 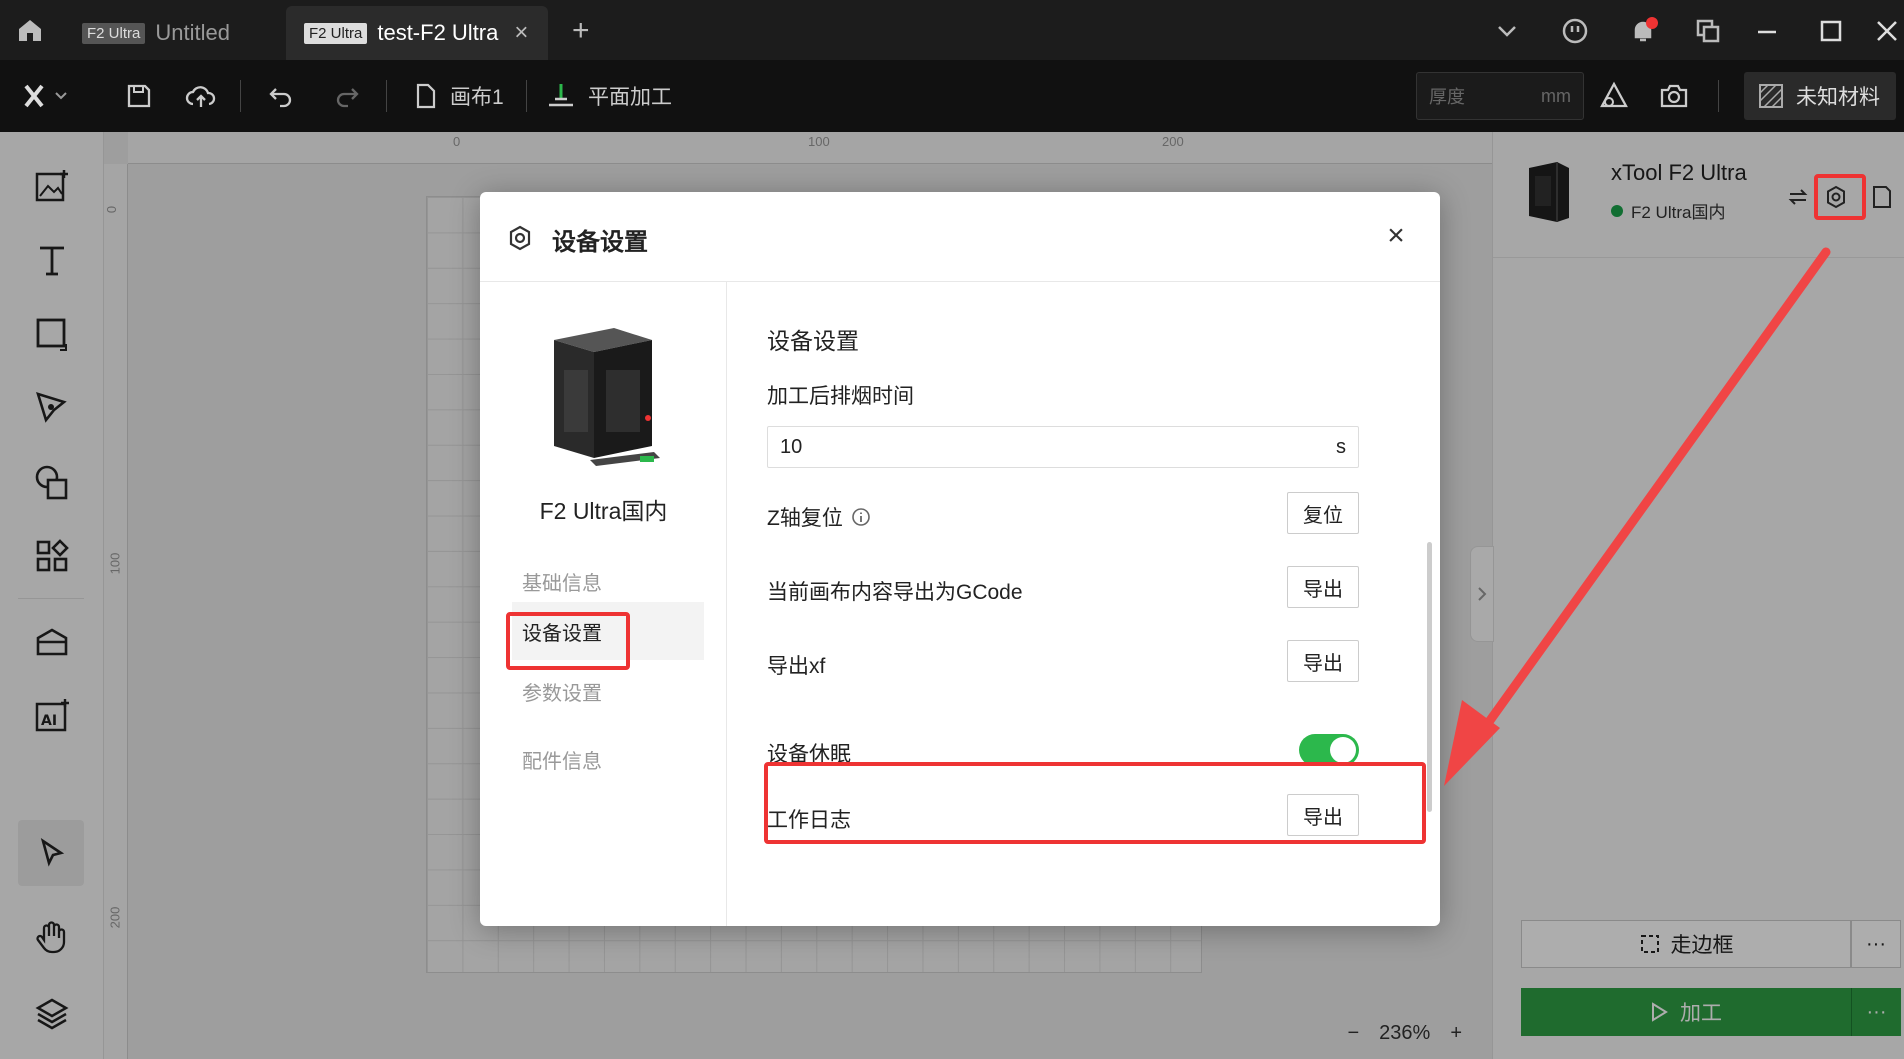 What do you see at coordinates (1637, 516) in the screenshot?
I see `annotation-arrow-icon` at bounding box center [1637, 516].